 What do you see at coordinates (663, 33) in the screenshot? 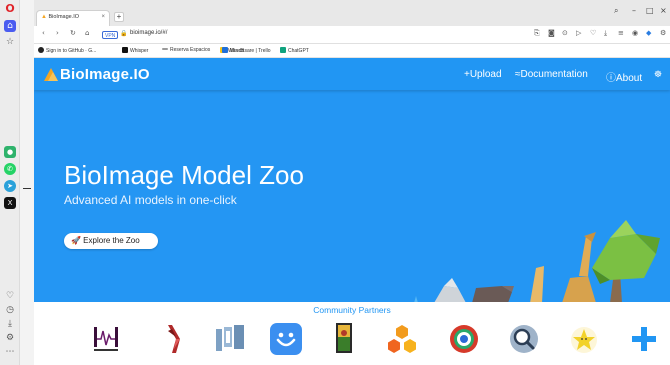
I see `settings-toolbar-icon: ⚙` at bounding box center [663, 33].